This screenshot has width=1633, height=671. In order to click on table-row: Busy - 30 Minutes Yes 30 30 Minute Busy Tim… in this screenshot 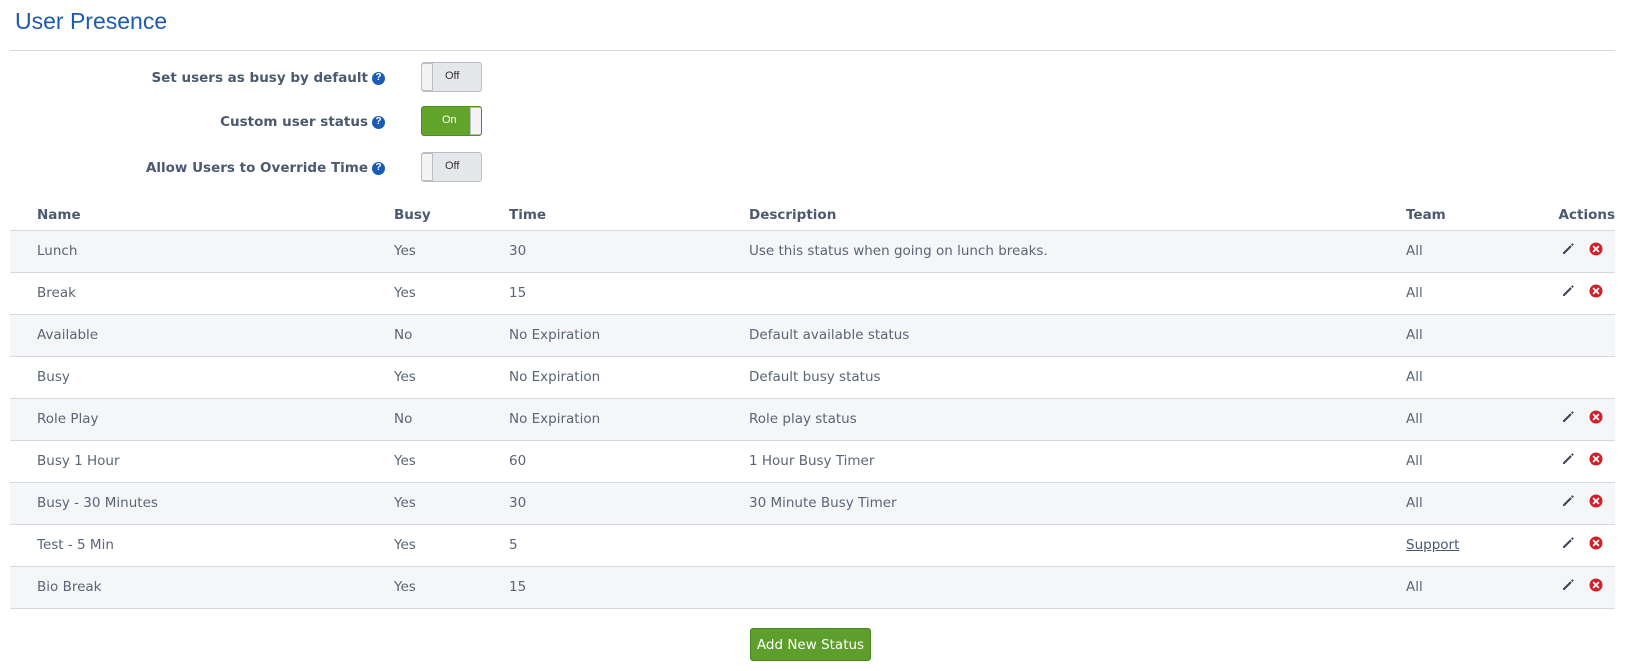, I will do `click(812, 503)`.